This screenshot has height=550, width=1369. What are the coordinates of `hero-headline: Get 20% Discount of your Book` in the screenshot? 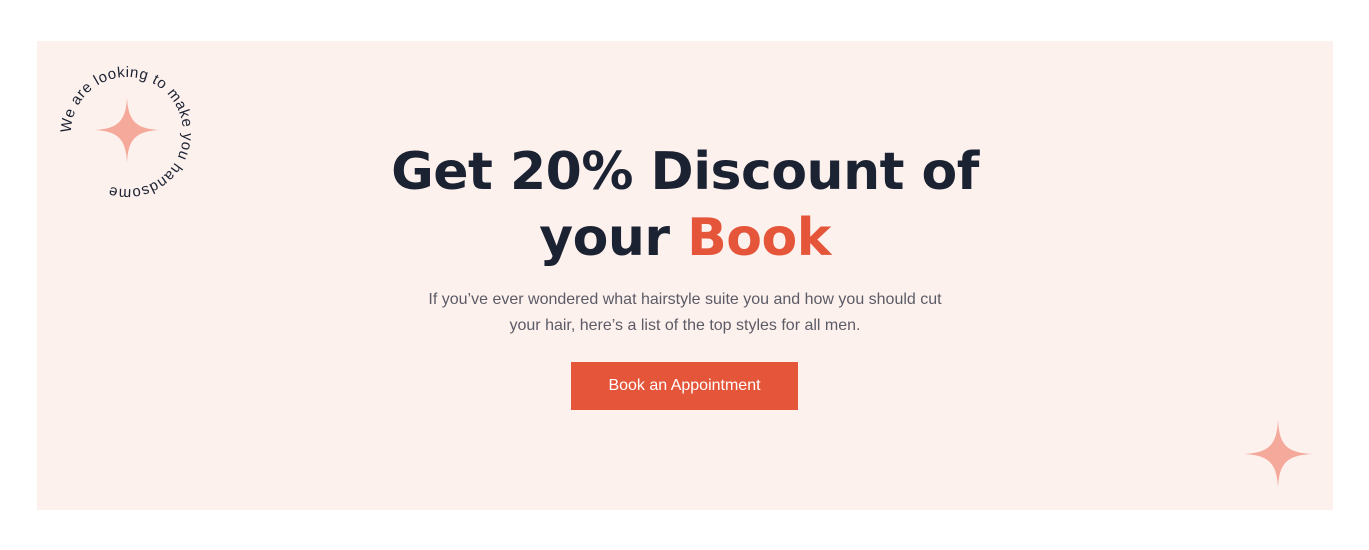 It's located at (685, 205).